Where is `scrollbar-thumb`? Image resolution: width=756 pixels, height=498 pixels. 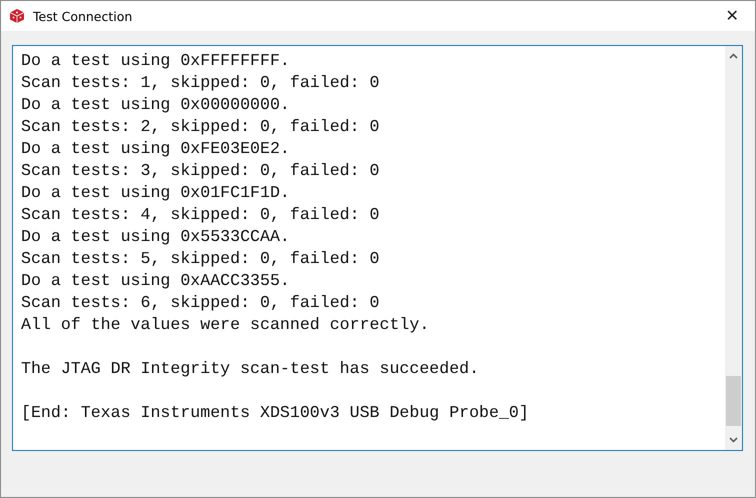
scrollbar-thumb is located at coordinates (733, 401).